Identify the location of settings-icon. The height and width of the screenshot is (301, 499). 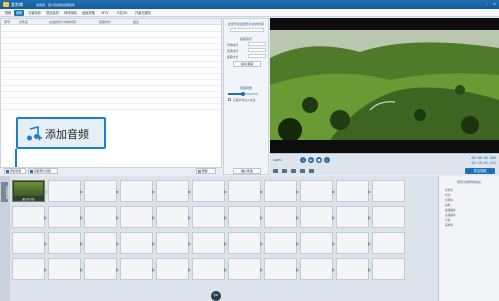
(302, 171).